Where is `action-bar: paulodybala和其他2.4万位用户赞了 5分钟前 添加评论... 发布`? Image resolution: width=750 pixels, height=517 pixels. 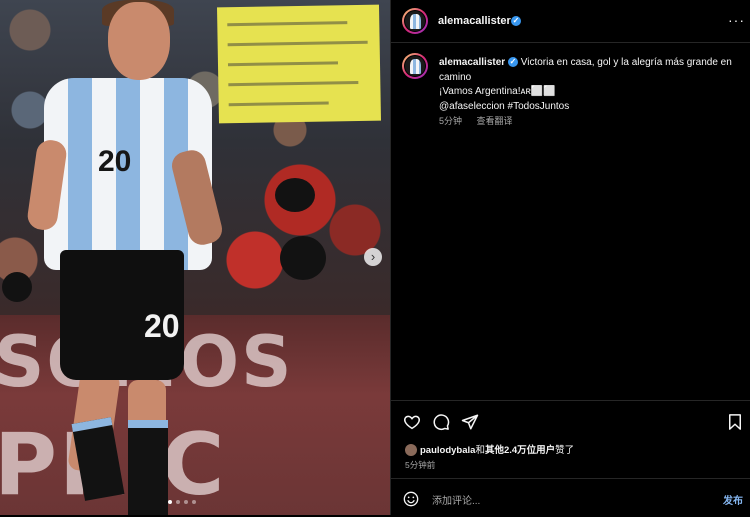 action-bar: paulodybala和其他2.4万位用户赞了 5分钟前 添加评论... 发布 is located at coordinates (570, 458).